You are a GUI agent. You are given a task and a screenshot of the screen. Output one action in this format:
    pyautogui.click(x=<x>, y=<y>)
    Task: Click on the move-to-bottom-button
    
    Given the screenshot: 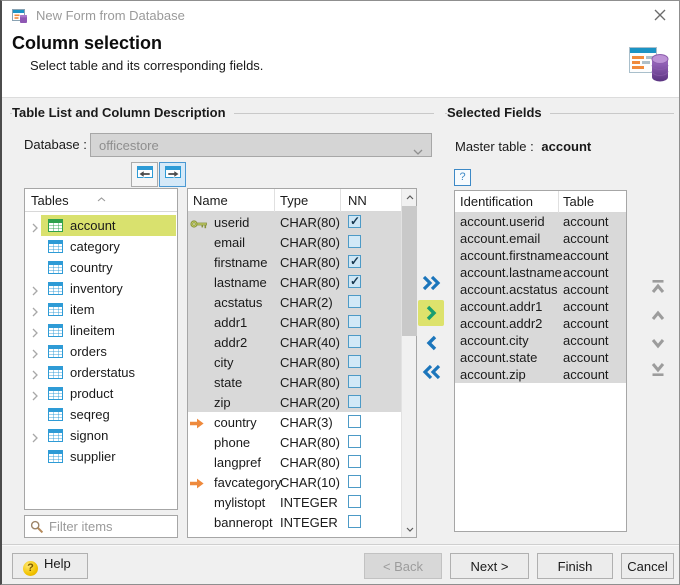 What is the action you would take?
    pyautogui.click(x=658, y=369)
    